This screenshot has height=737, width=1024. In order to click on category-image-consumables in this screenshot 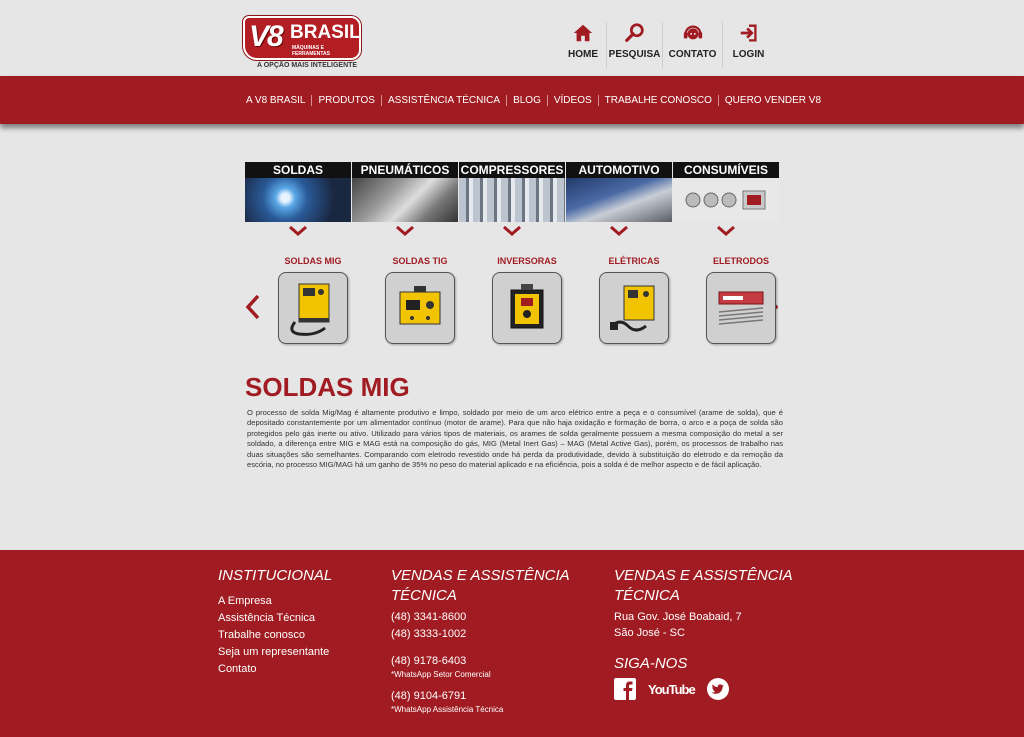, I will do `click(726, 200)`.